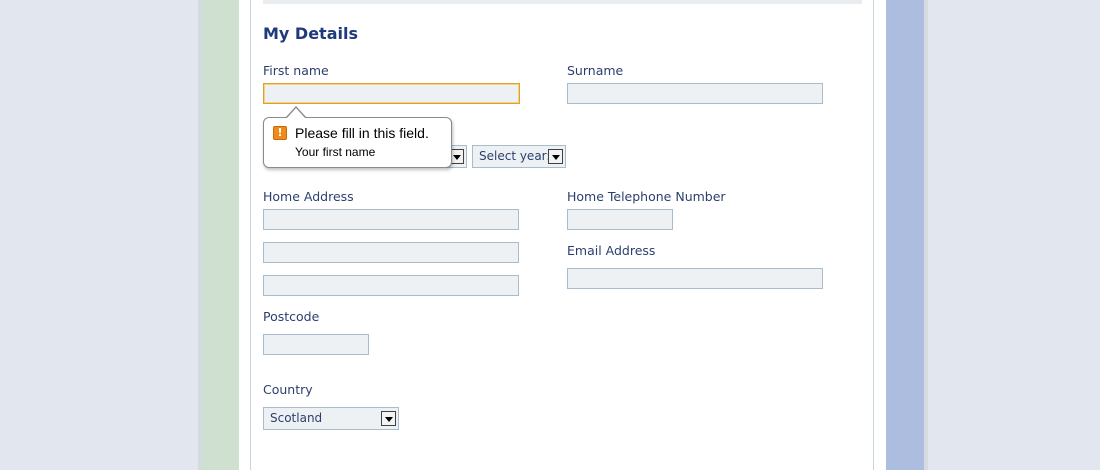 Image resolution: width=1100 pixels, height=470 pixels. What do you see at coordinates (280, 133) in the screenshot?
I see `warning-icon: !` at bounding box center [280, 133].